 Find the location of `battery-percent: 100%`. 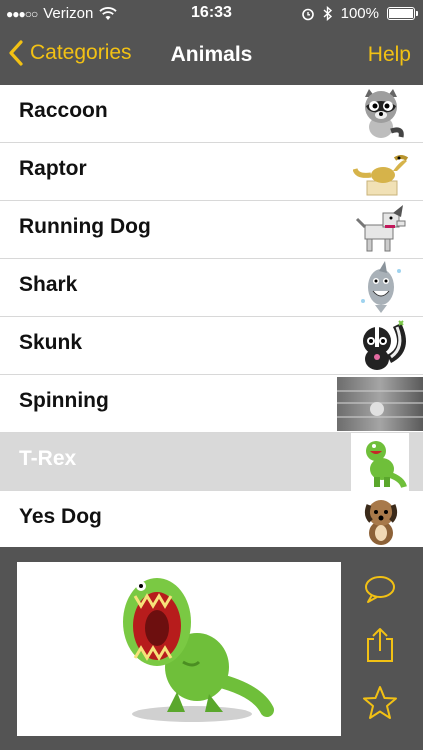

battery-percent: 100% is located at coordinates (359, 13).